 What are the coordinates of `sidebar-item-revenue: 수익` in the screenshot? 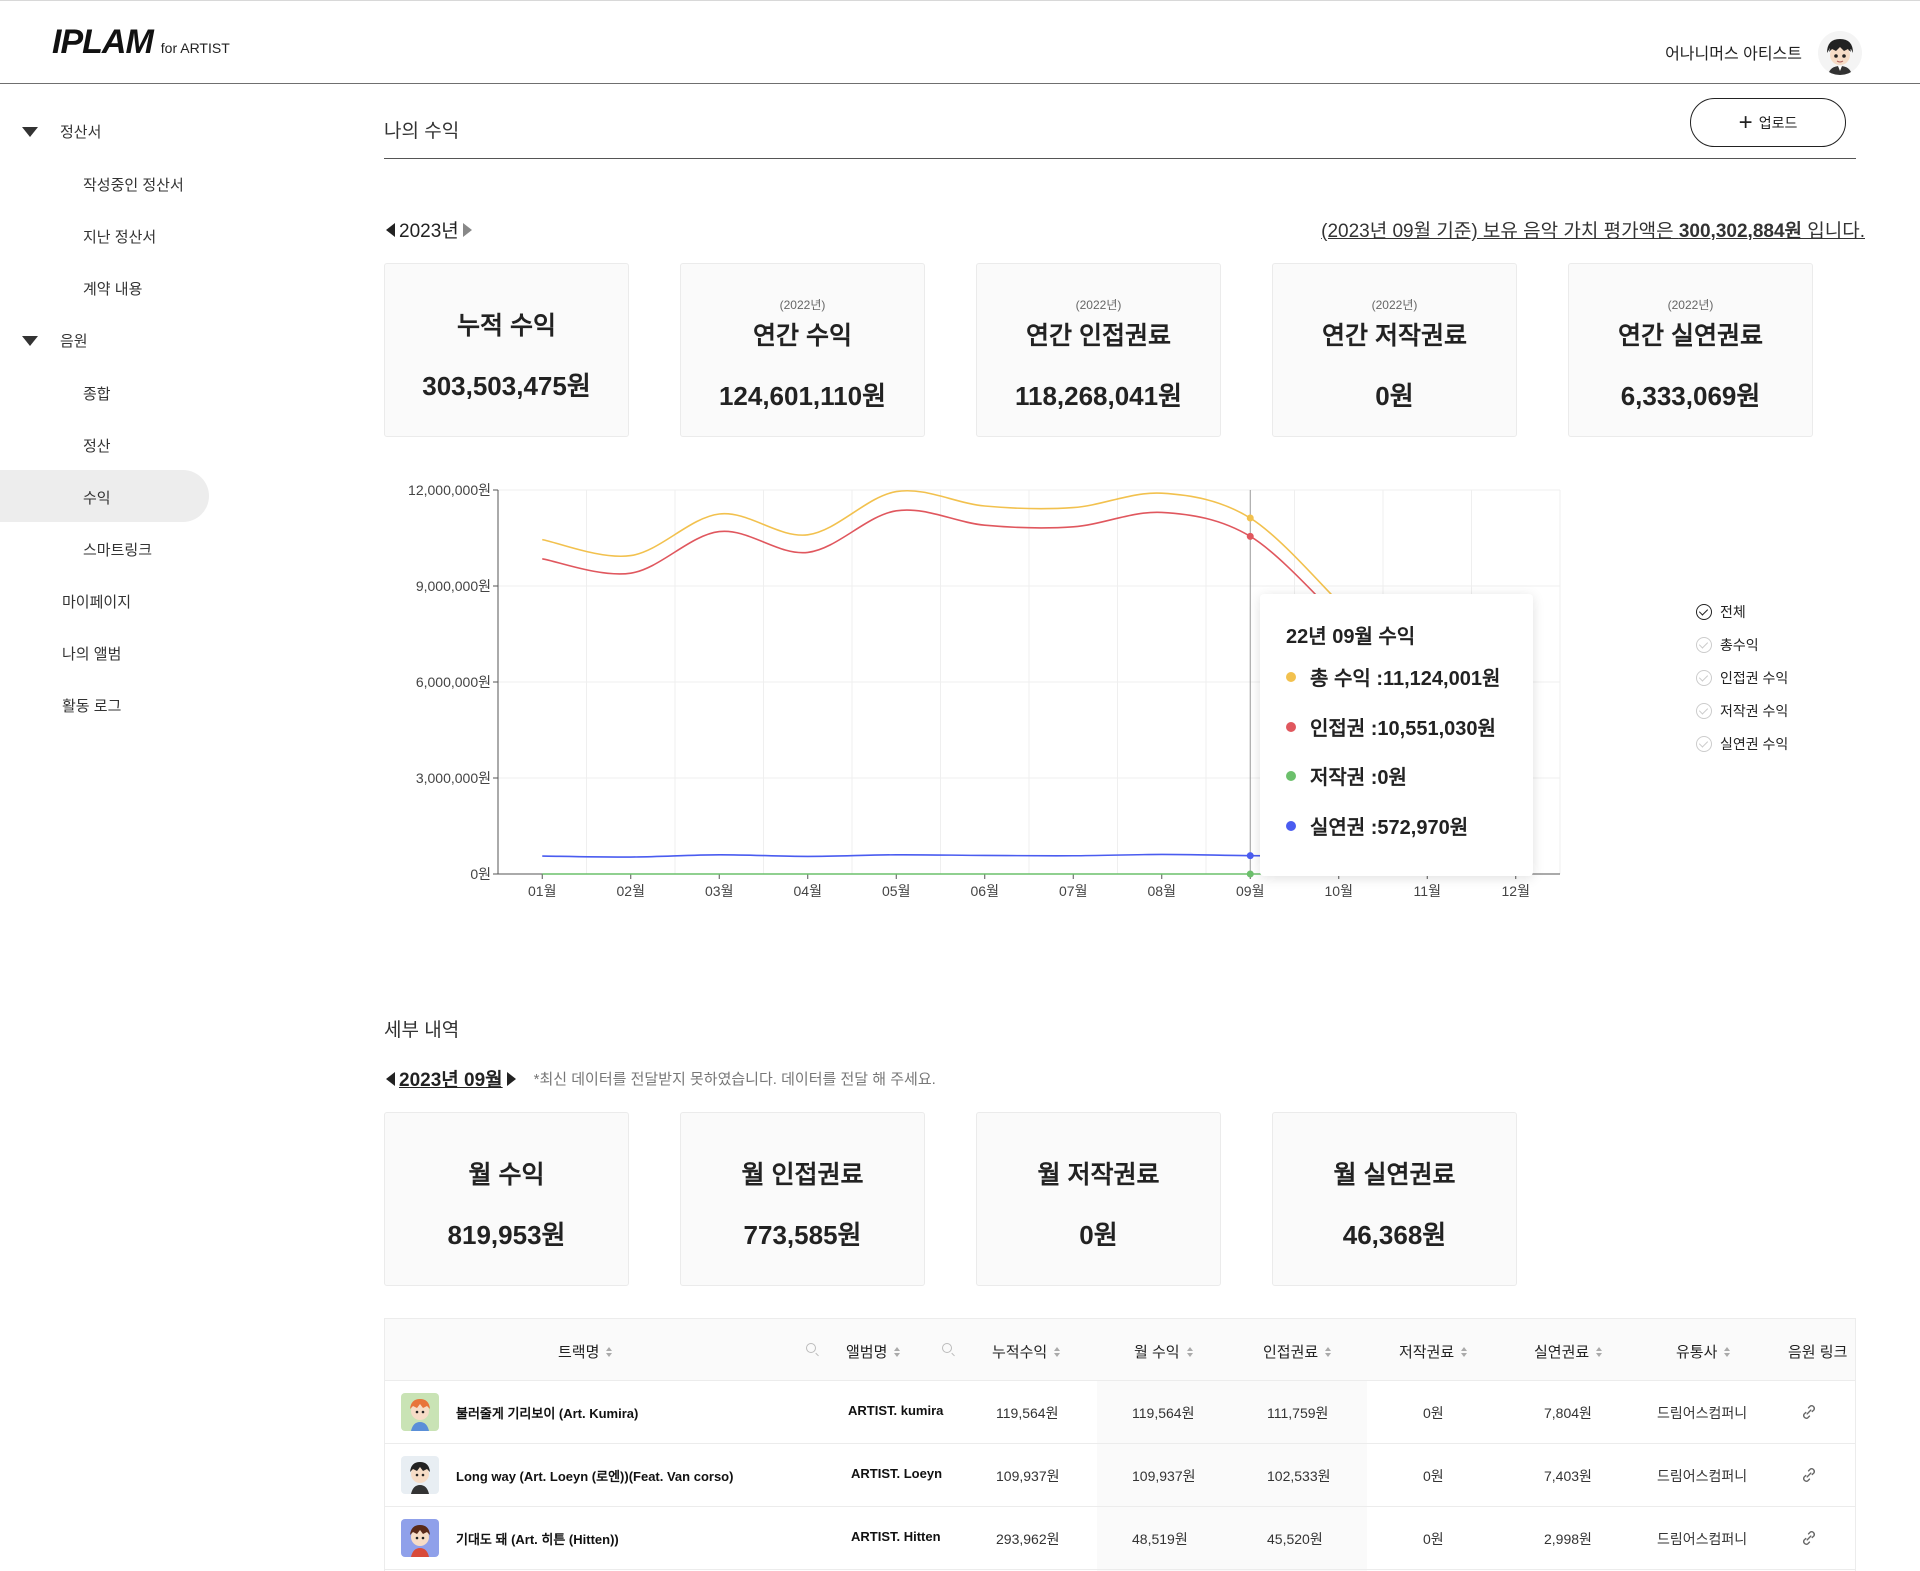 It's located at (97, 497).